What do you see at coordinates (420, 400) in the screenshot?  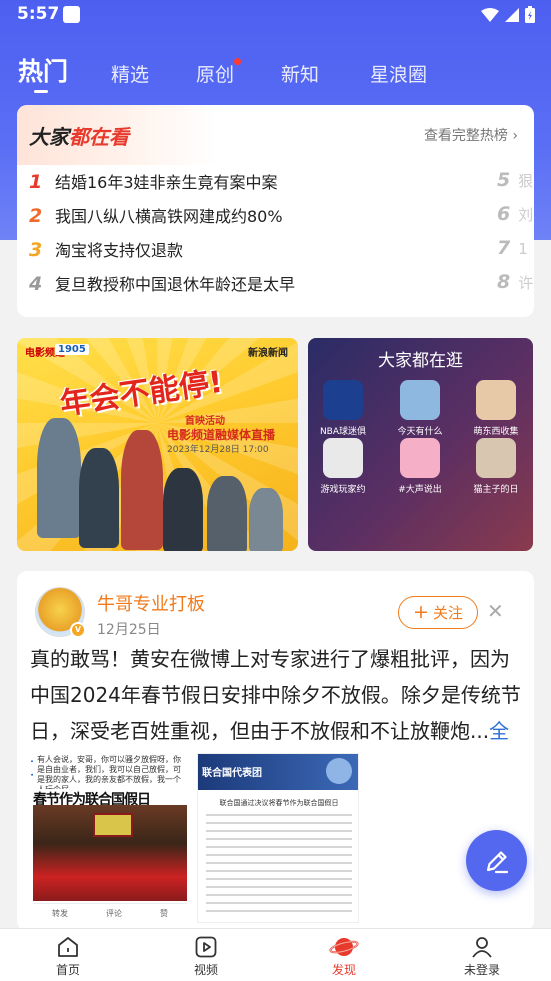 I see `pig-avatar-icon` at bounding box center [420, 400].